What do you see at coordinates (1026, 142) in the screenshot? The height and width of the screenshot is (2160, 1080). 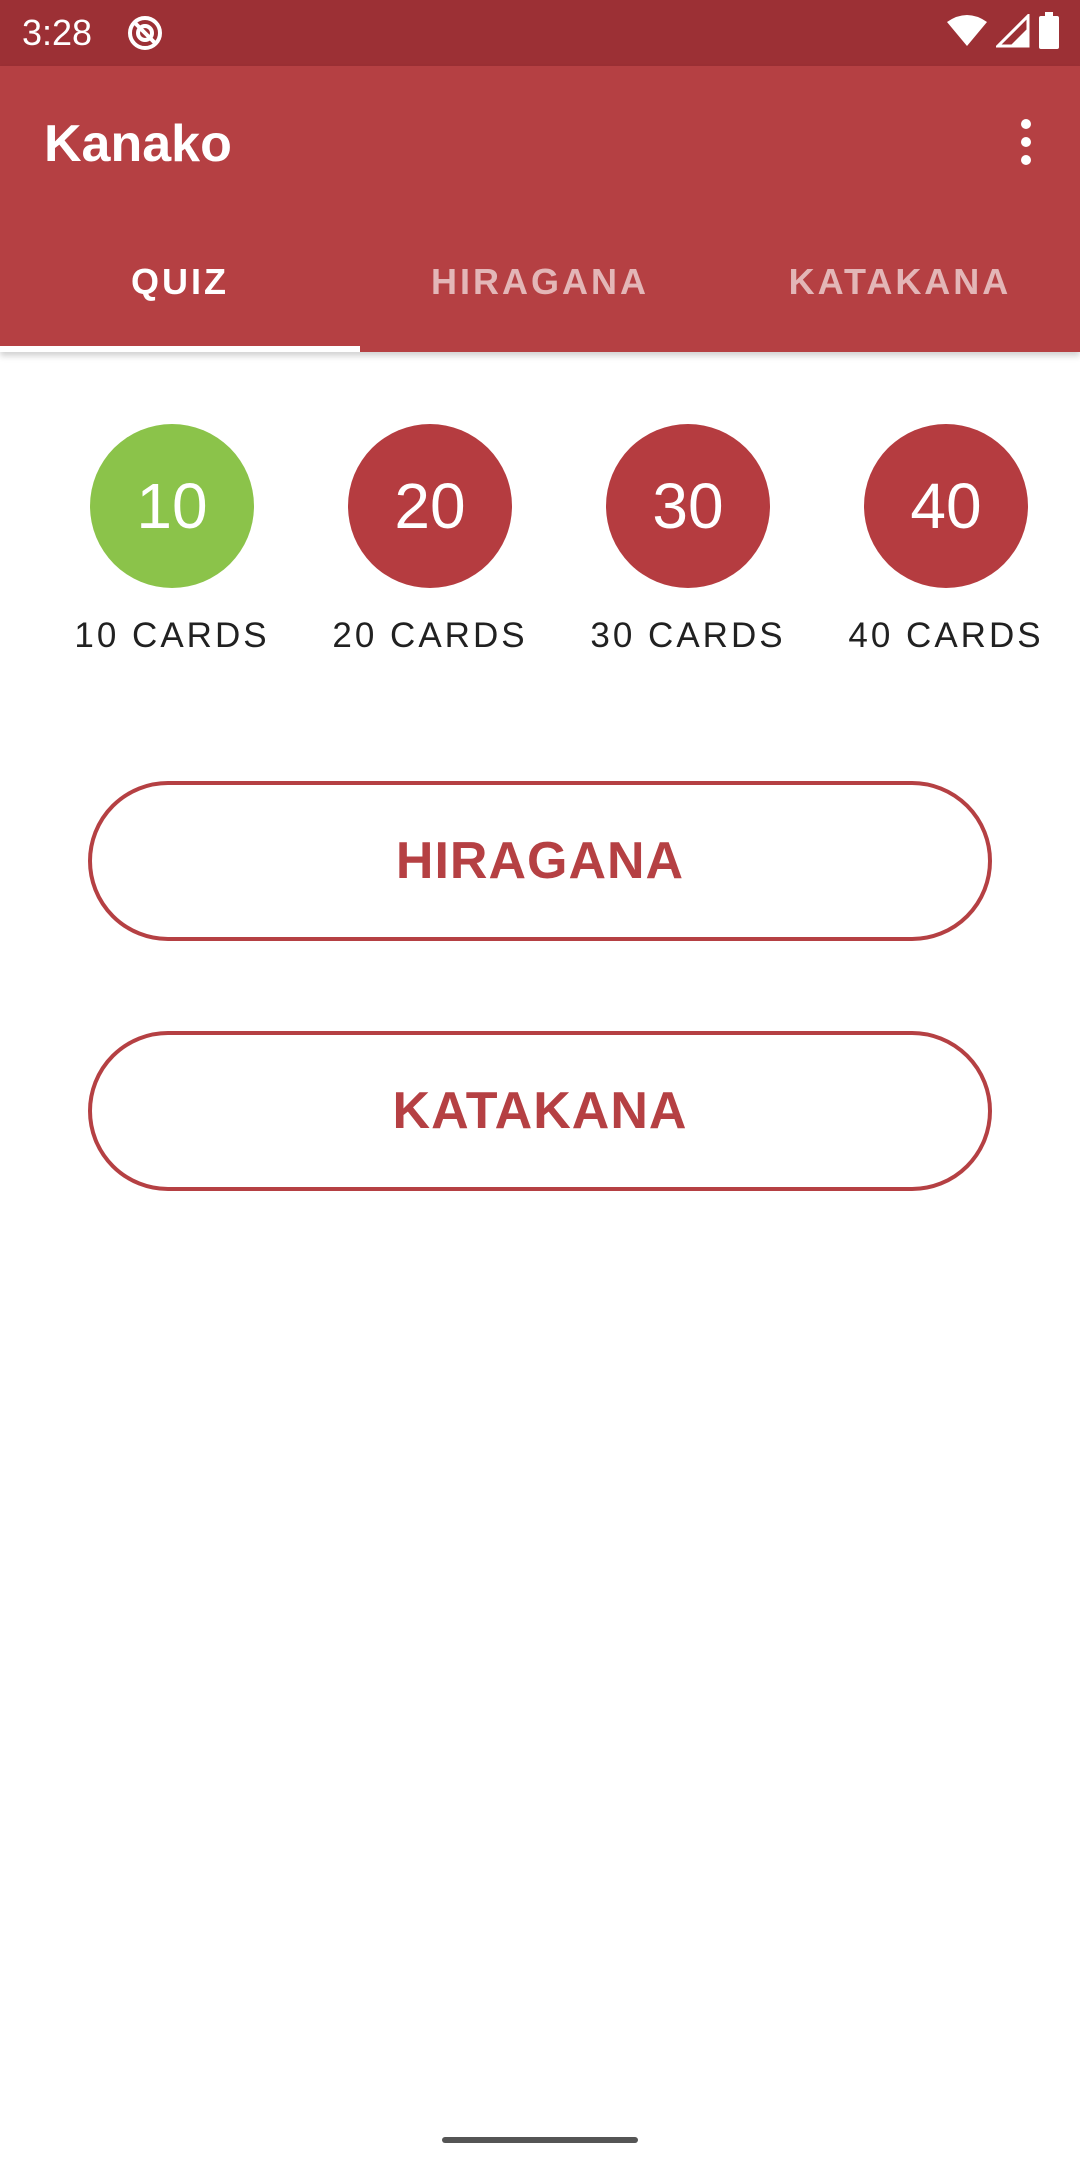 I see `more-vert-icon` at bounding box center [1026, 142].